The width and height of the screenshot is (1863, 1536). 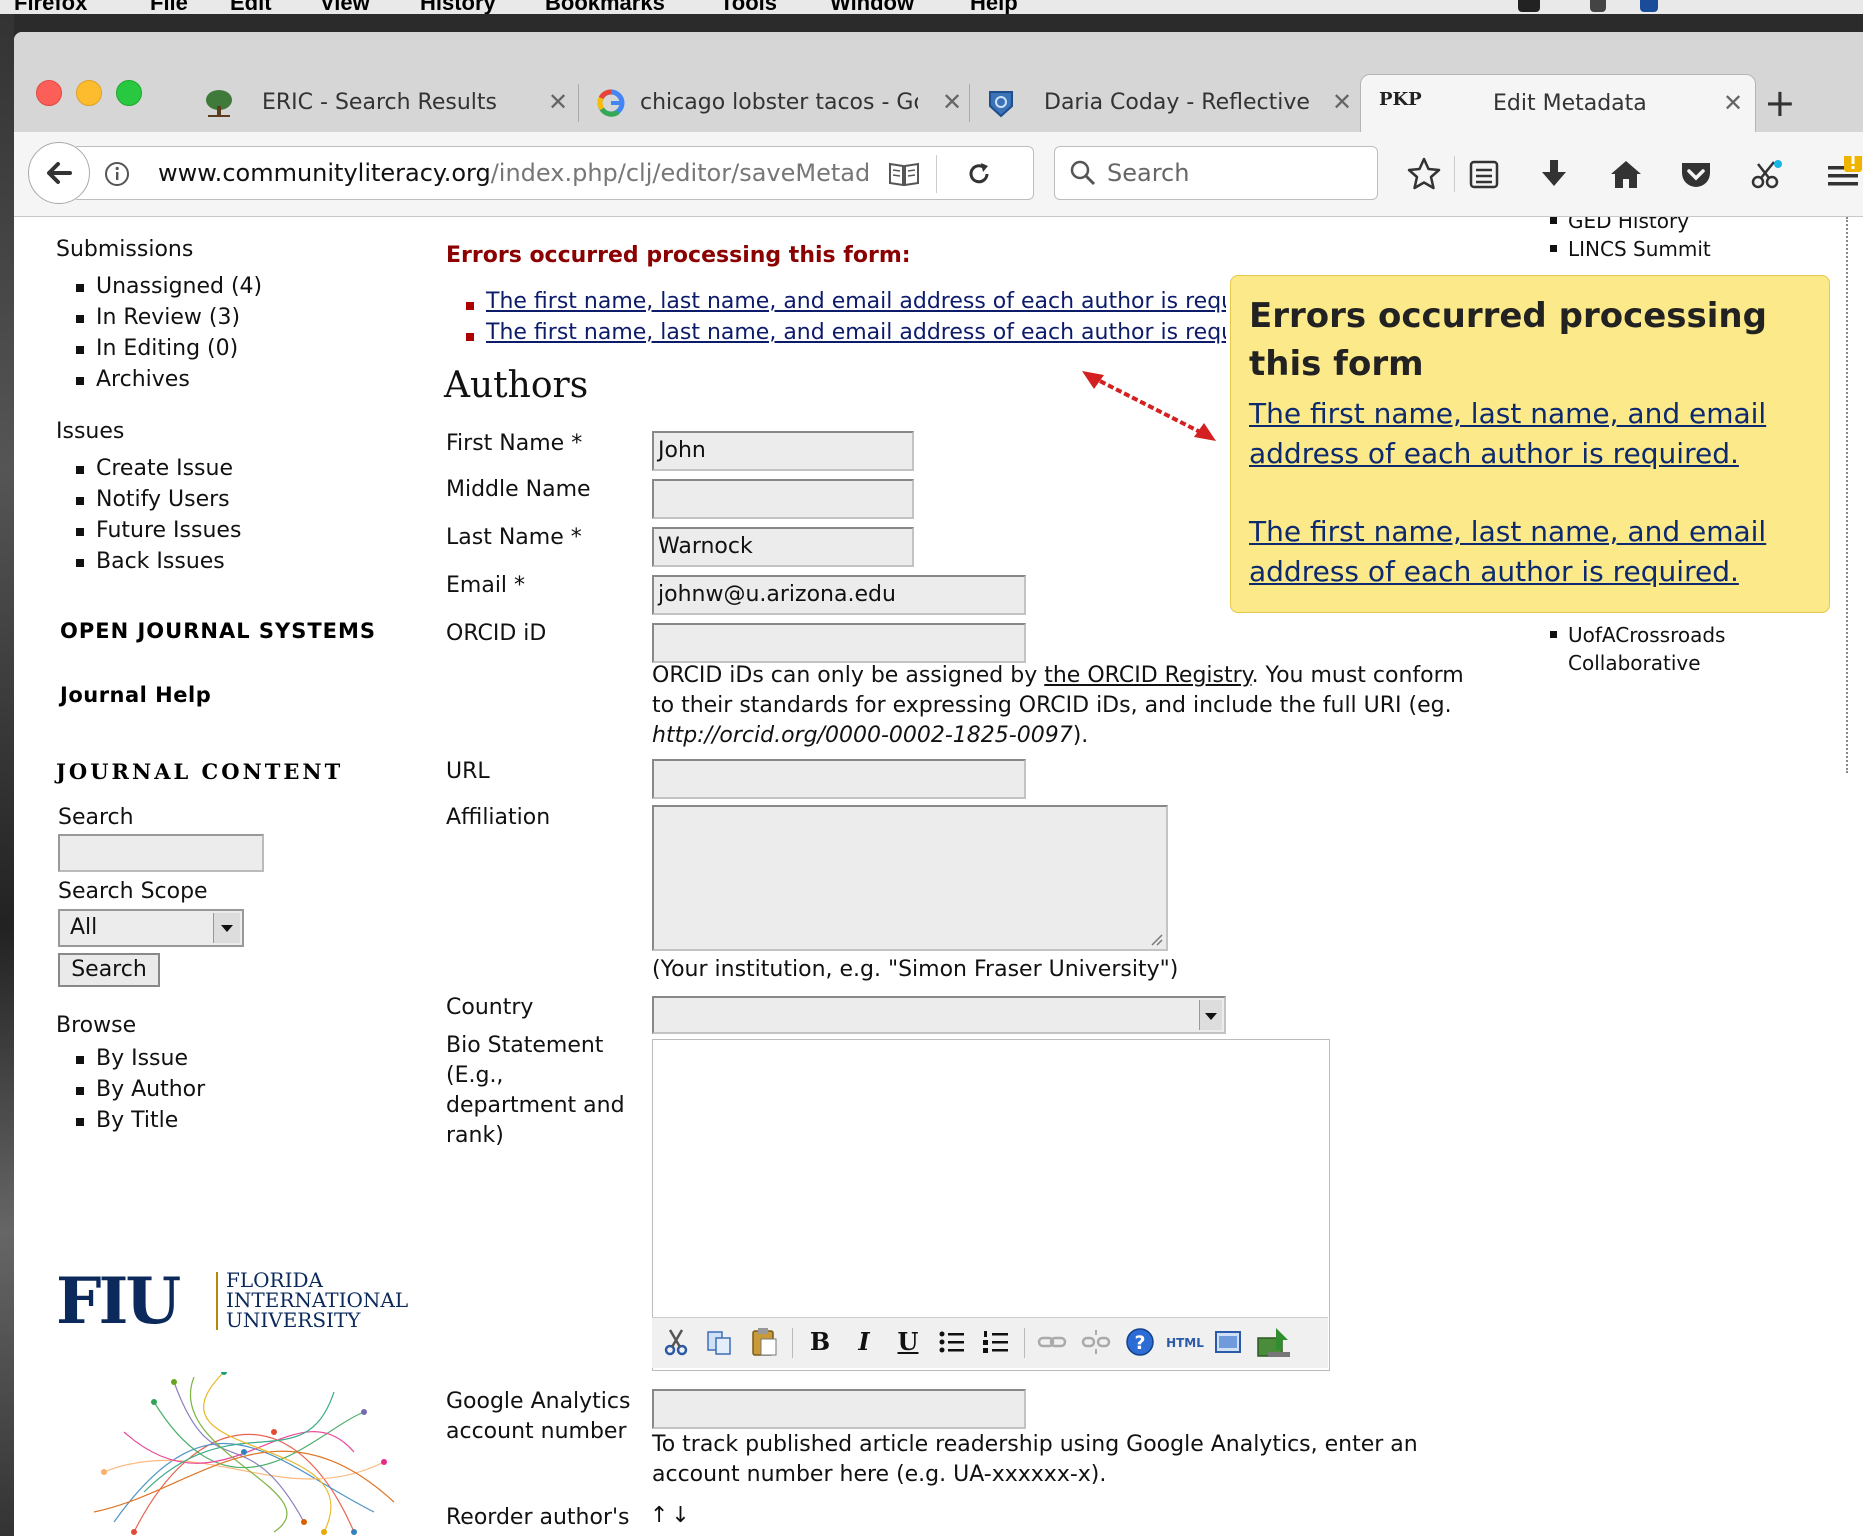 What do you see at coordinates (1165, 103) in the screenshot?
I see `tab-daria: Daria Coday - Reflective Po ✕` at bounding box center [1165, 103].